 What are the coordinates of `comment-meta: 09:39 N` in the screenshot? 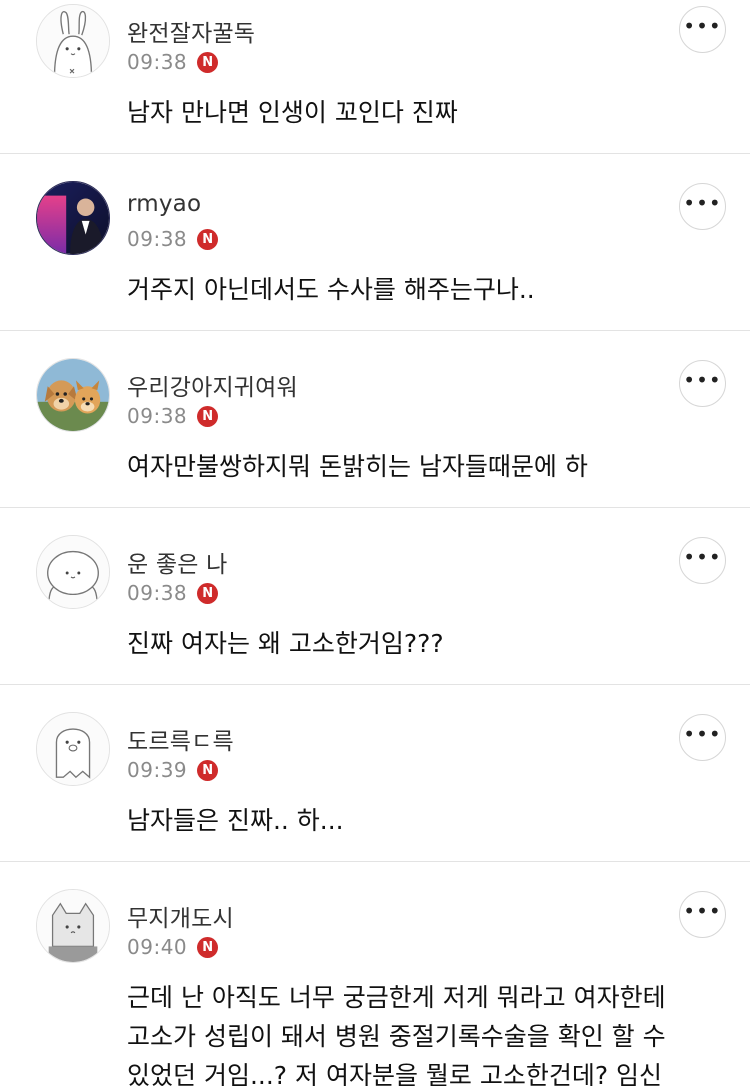 It's located at (173, 770).